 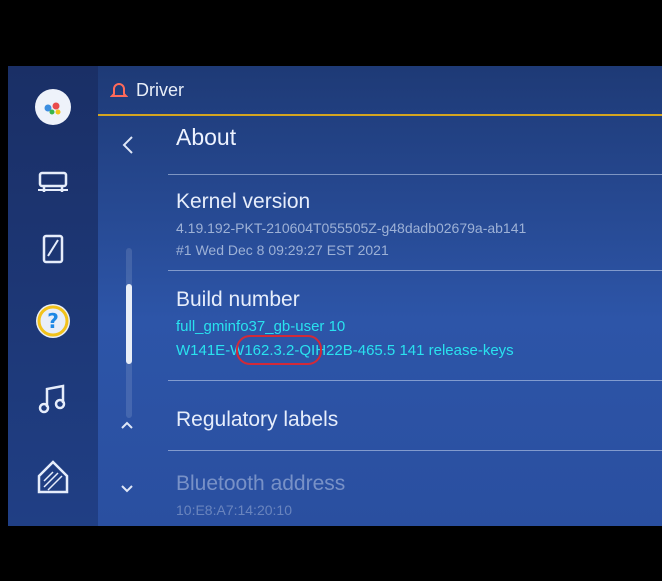 I want to click on build-number-line1: full_gminfo37_gb-user 10, so click(x=261, y=326).